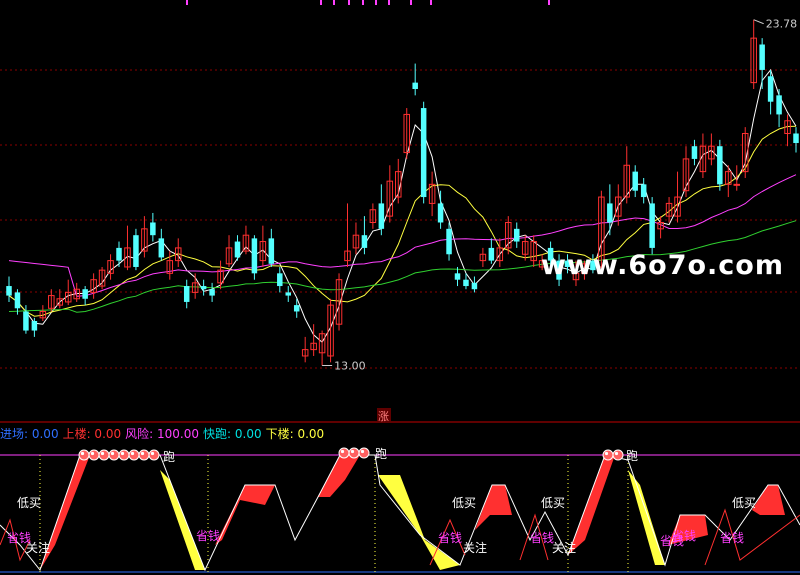 The width and height of the screenshot is (800, 575). What do you see at coordinates (92, 434) in the screenshot?
I see `legend-item: 上楼: 0.00` at bounding box center [92, 434].